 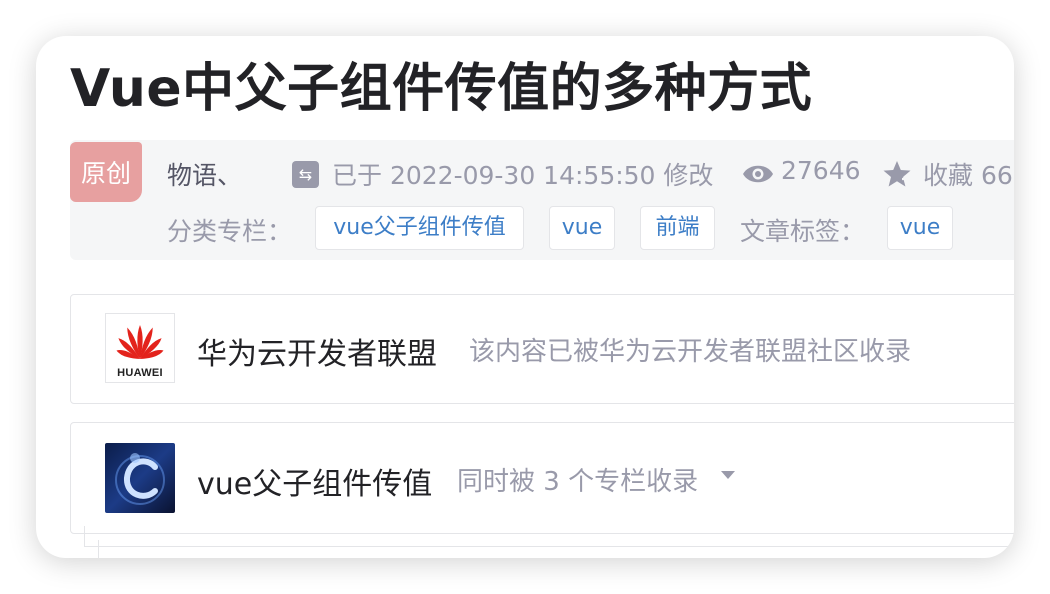 What do you see at coordinates (897, 174) in the screenshot?
I see `star-icon` at bounding box center [897, 174].